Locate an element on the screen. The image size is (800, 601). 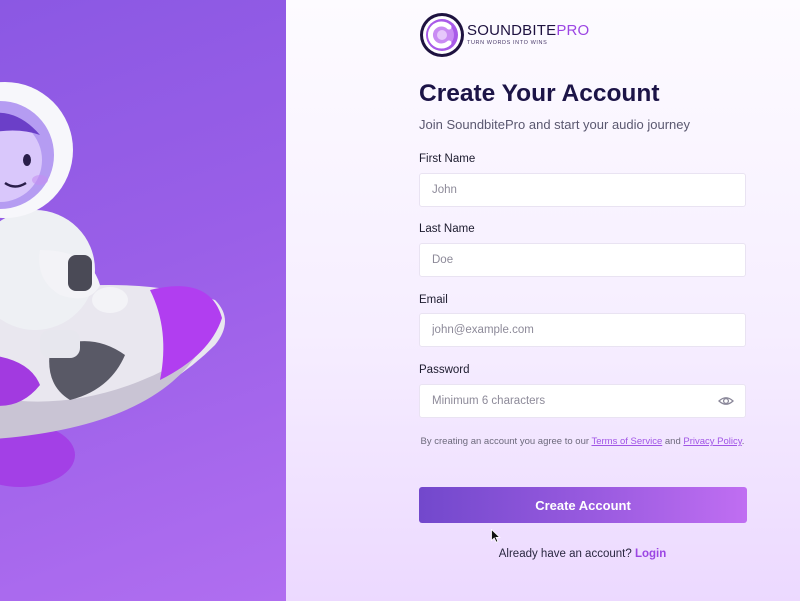
create-account-button: Create Account is located at coordinates (583, 505).